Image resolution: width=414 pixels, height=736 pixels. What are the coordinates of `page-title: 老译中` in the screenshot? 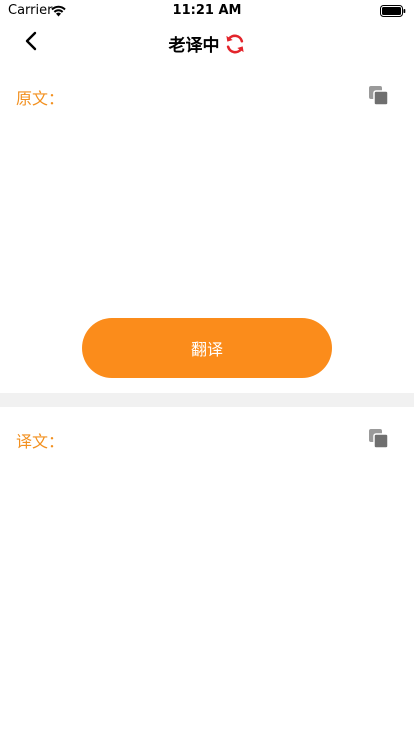 It's located at (194, 46).